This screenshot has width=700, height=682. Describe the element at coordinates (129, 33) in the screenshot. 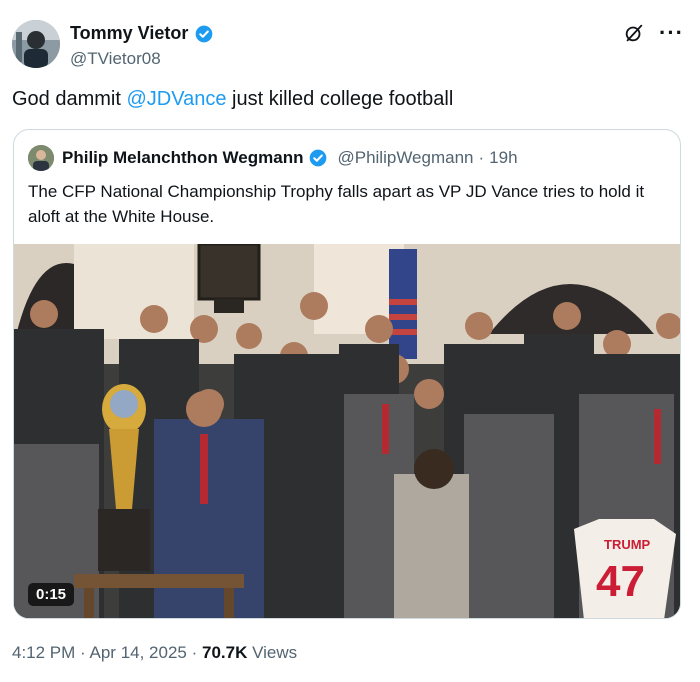

I see `author-name-text: Tommy Vietor` at that location.